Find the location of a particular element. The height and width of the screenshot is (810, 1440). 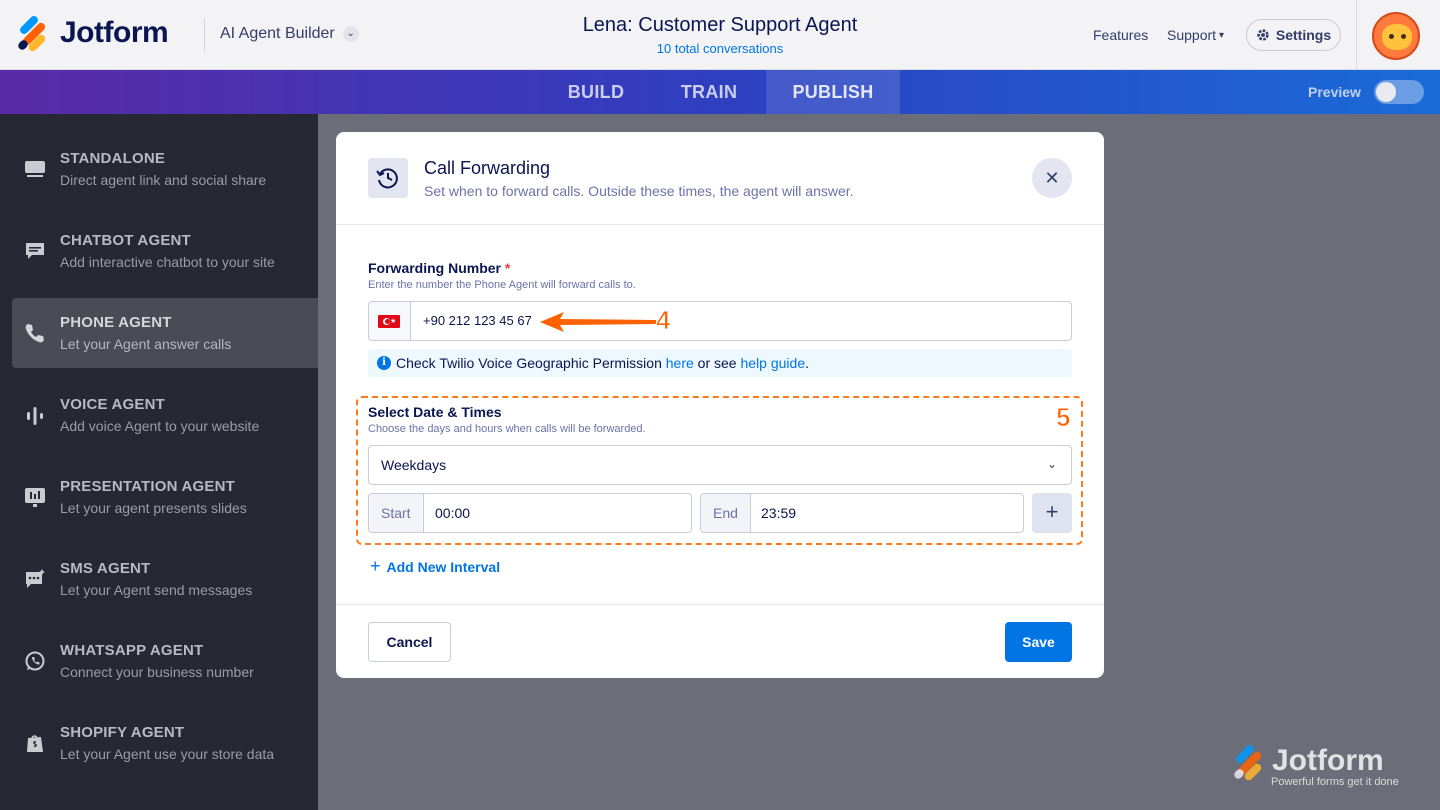

save-button: Save is located at coordinates (1038, 642).